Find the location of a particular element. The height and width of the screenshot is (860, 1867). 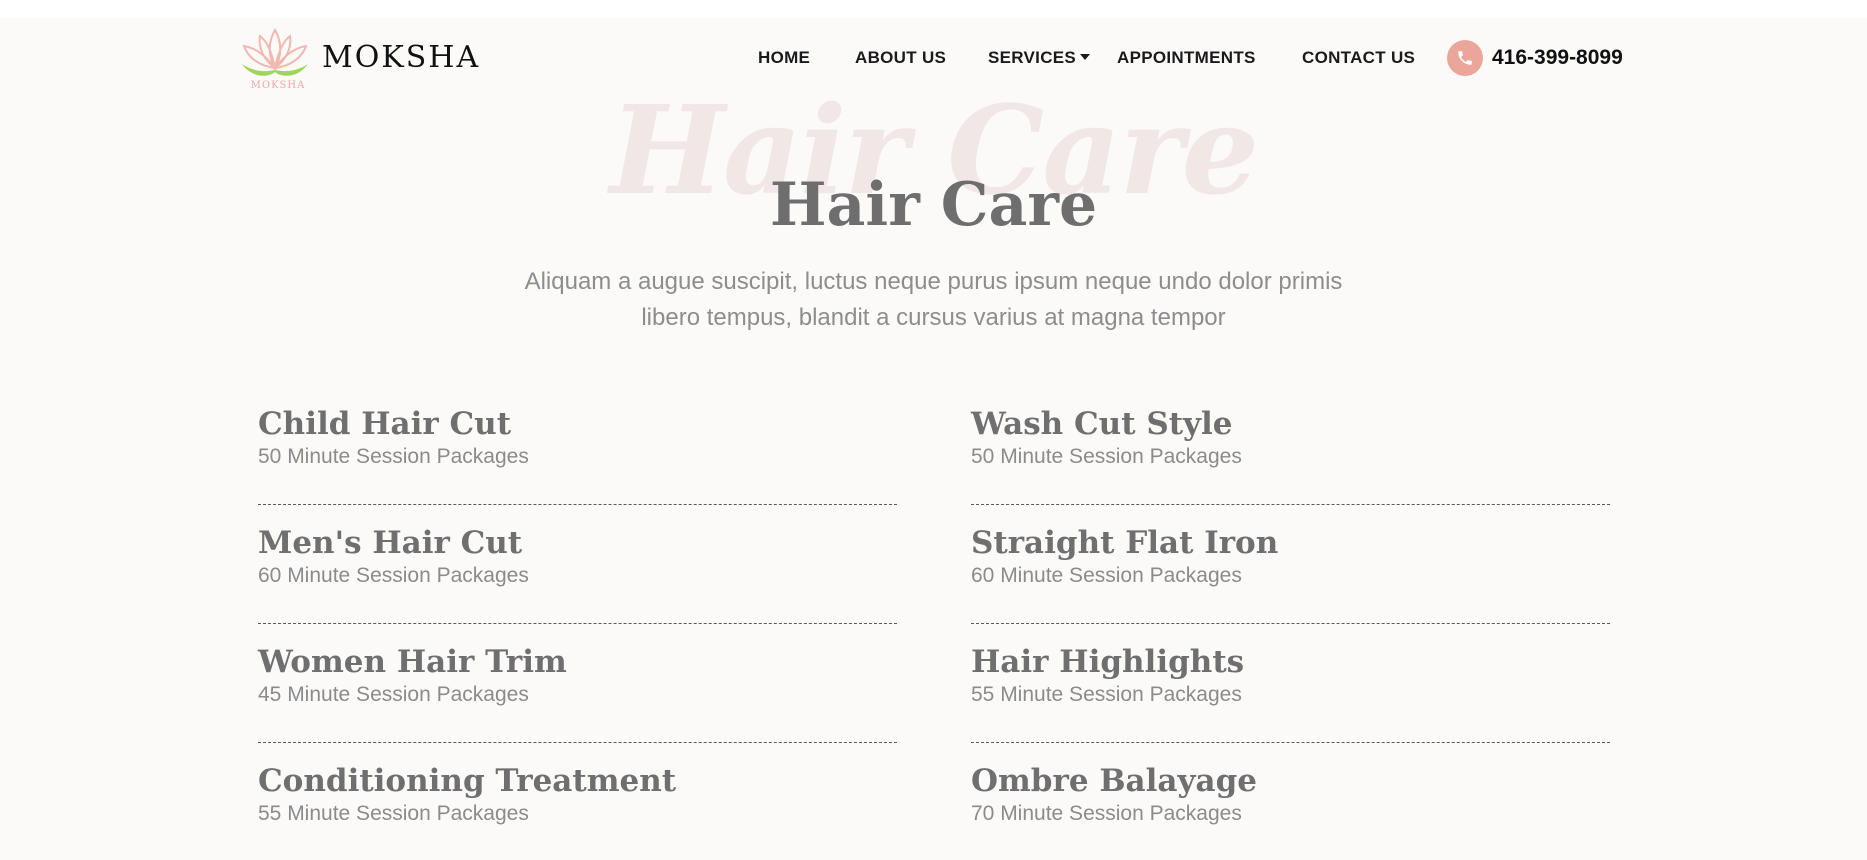

service-duration: 70 Minute Session Packages is located at coordinates (1106, 813).